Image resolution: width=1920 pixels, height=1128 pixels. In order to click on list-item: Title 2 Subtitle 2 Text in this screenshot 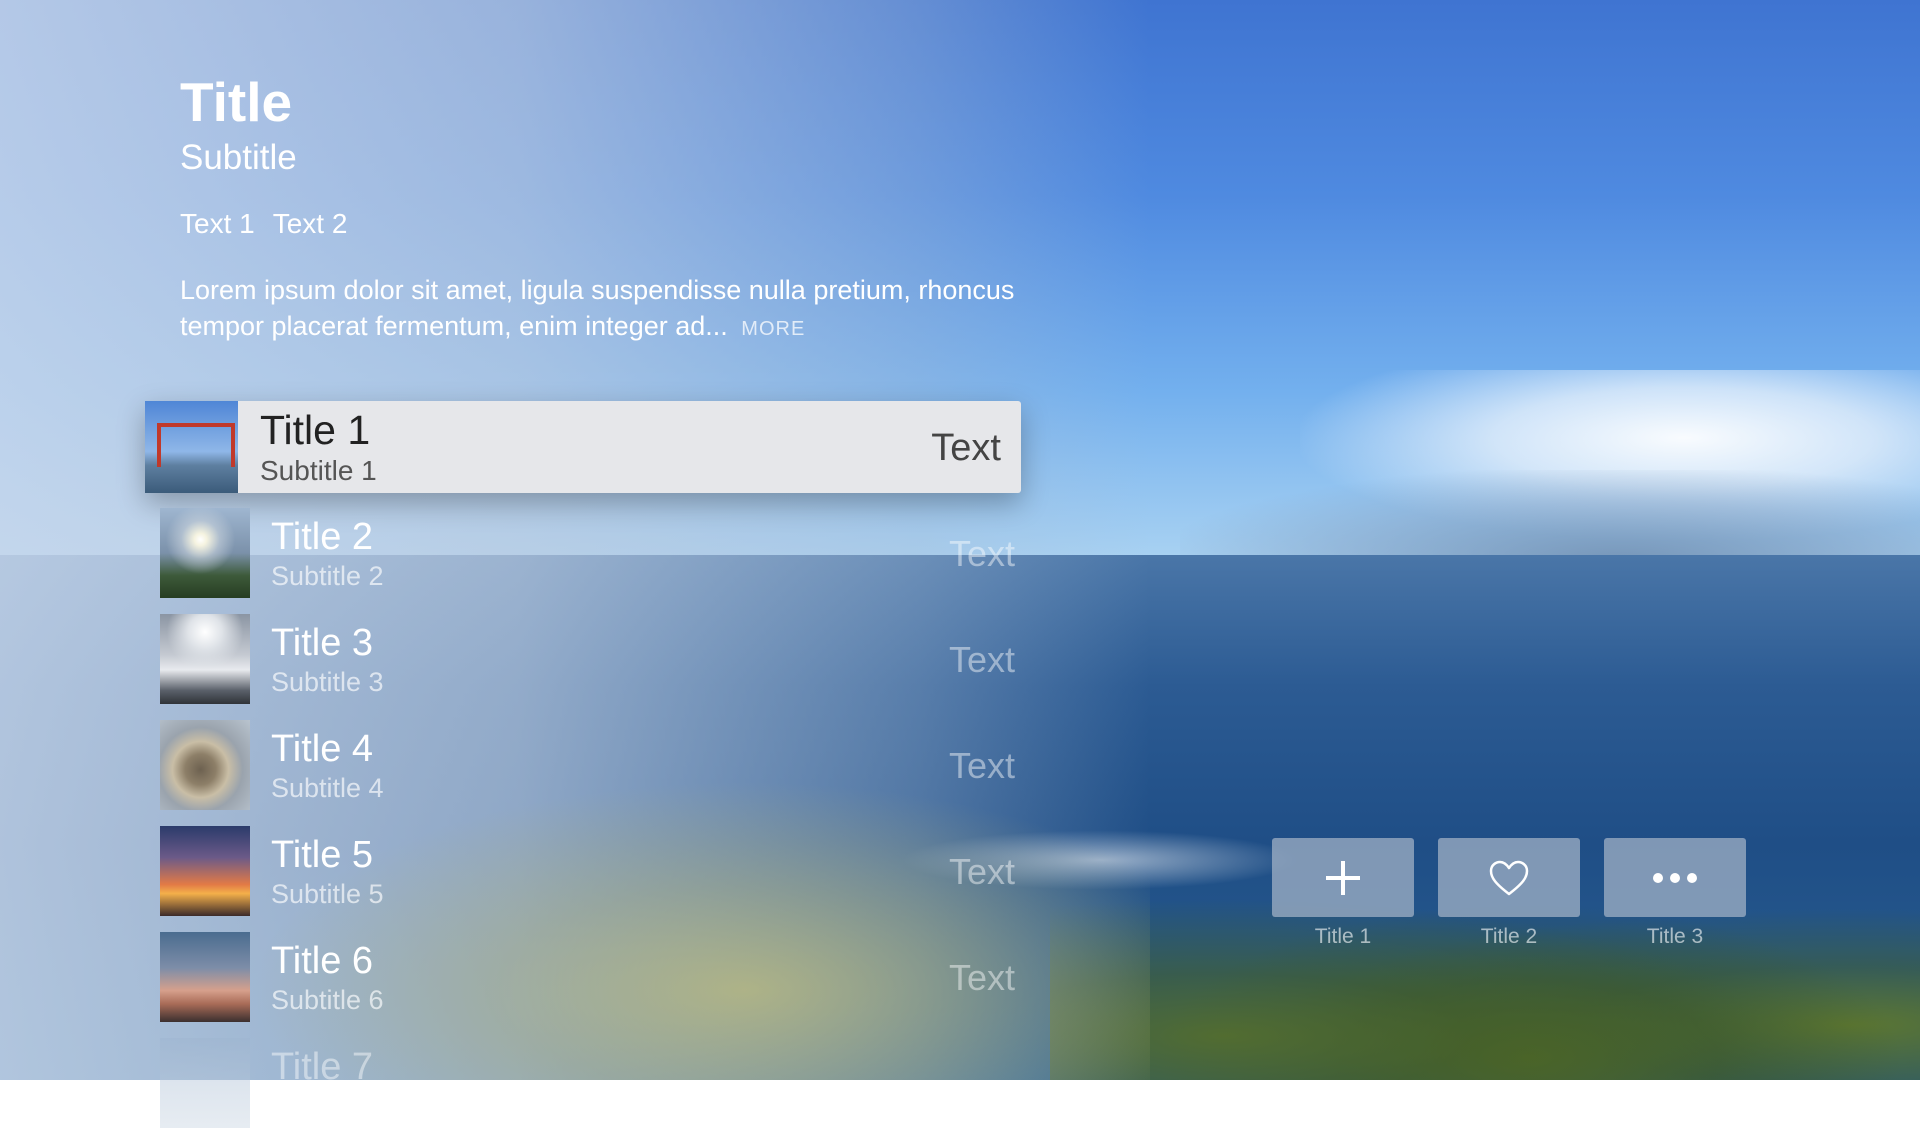, I will do `click(587, 553)`.